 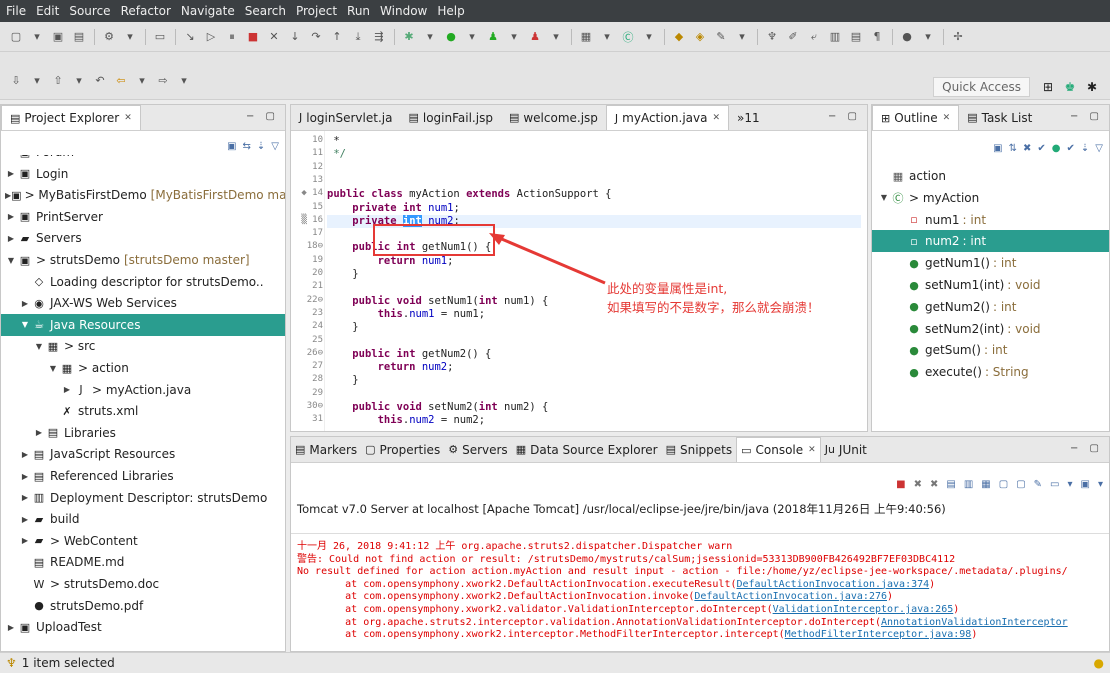 I want to click on hide-static-icon: ✔, so click(x=1041, y=148).